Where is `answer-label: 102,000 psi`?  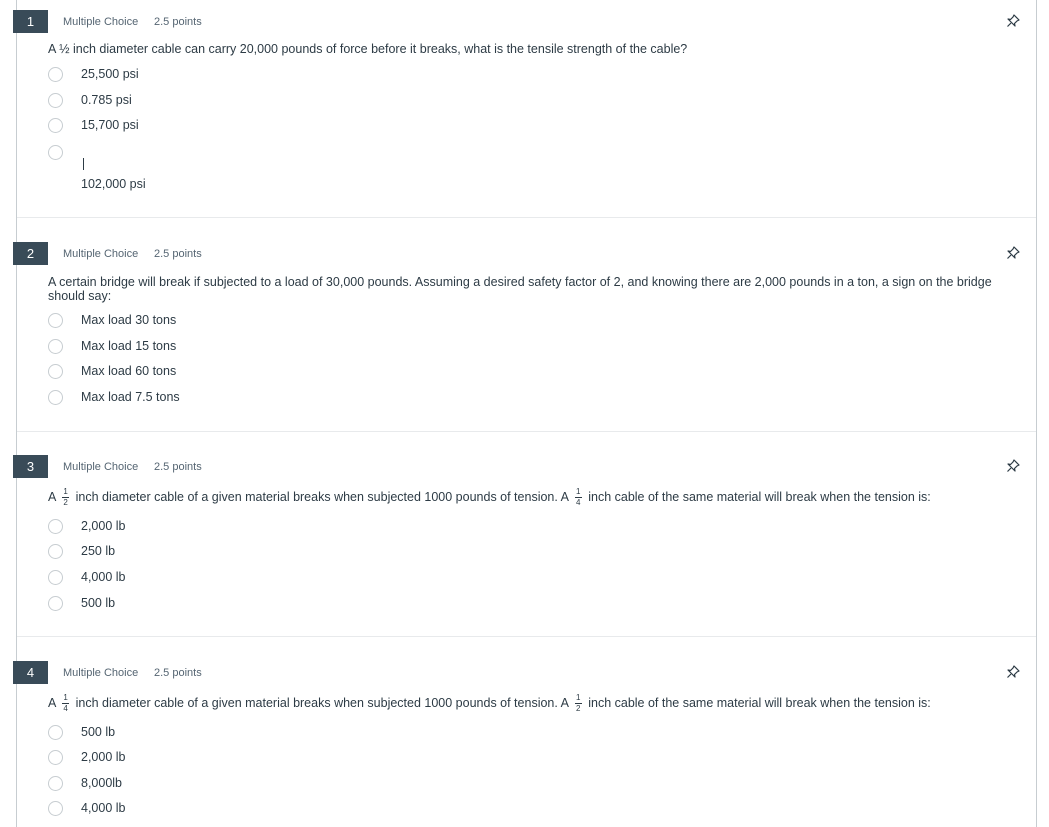
answer-label: 102,000 psi is located at coordinates (113, 184).